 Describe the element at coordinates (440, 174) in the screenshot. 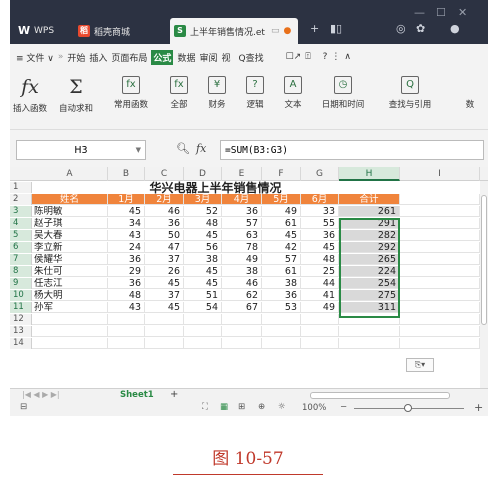

I see `column-header-i: I` at that location.